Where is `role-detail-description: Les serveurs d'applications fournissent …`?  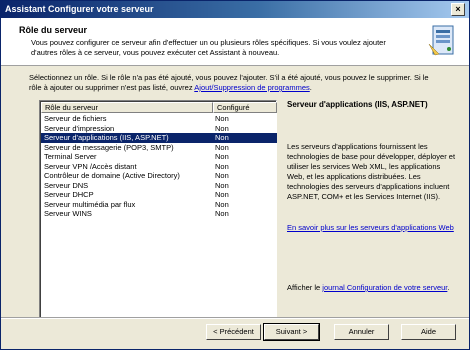 role-detail-description: Les serveurs d'applications fournissent … is located at coordinates (371, 171).